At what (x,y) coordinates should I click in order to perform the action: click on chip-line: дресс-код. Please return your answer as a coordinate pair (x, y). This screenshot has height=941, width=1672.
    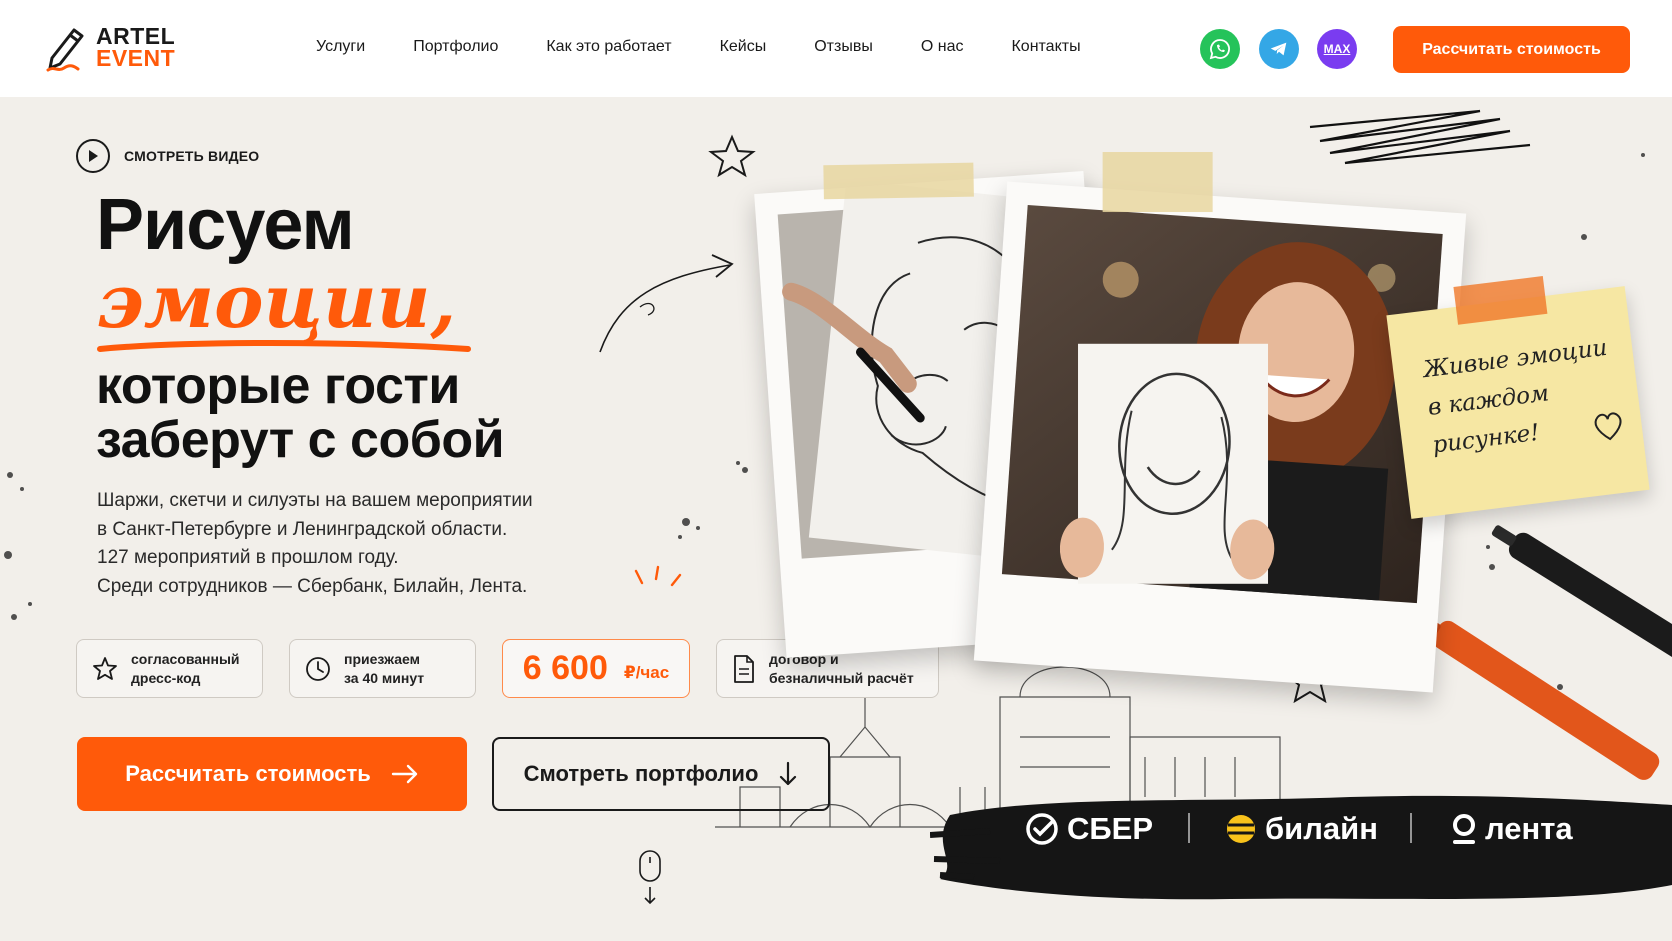
    Looking at the image, I should click on (166, 677).